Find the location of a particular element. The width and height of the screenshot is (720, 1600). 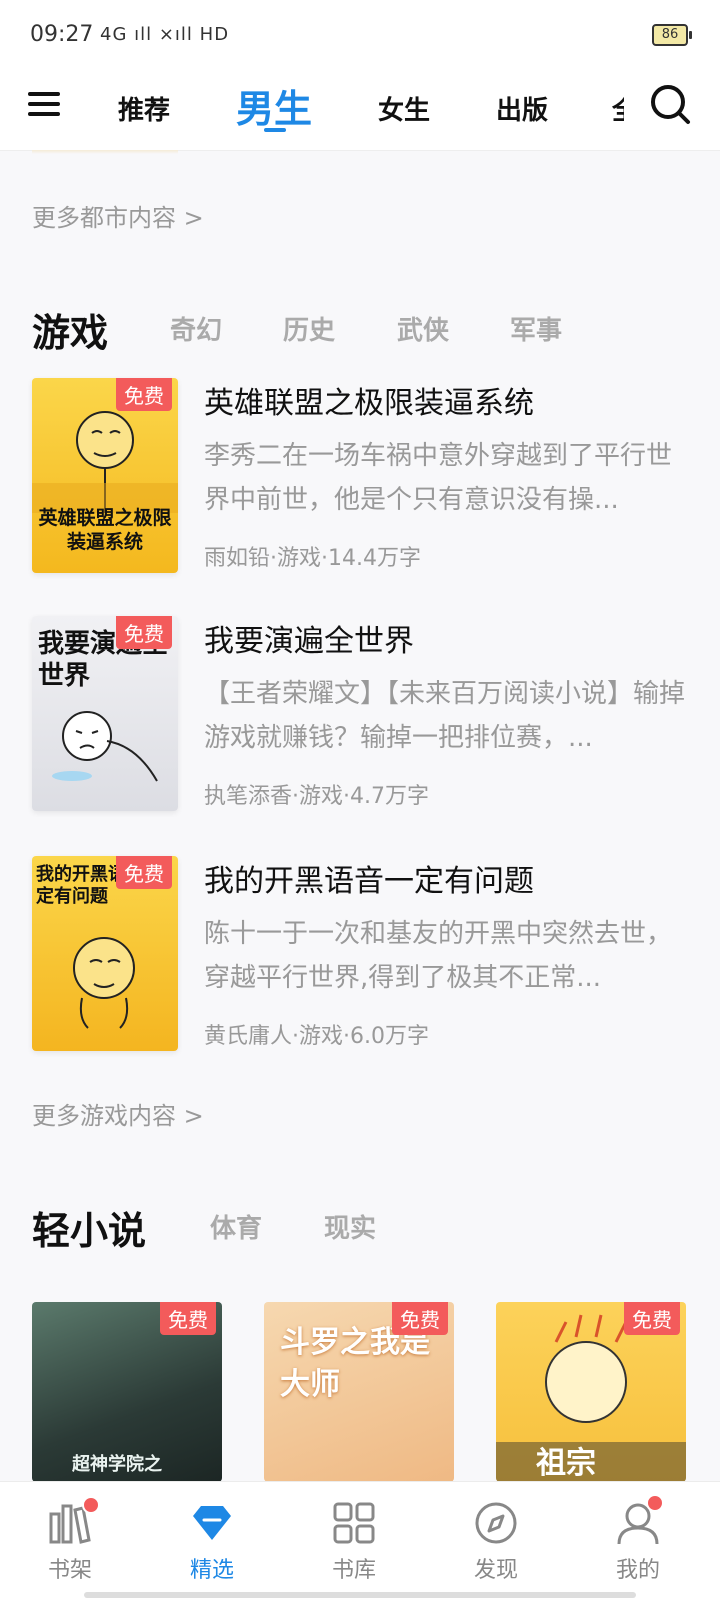

book-meta: 黄氏庸人·游戏·6.0万字 is located at coordinates (316, 1036).